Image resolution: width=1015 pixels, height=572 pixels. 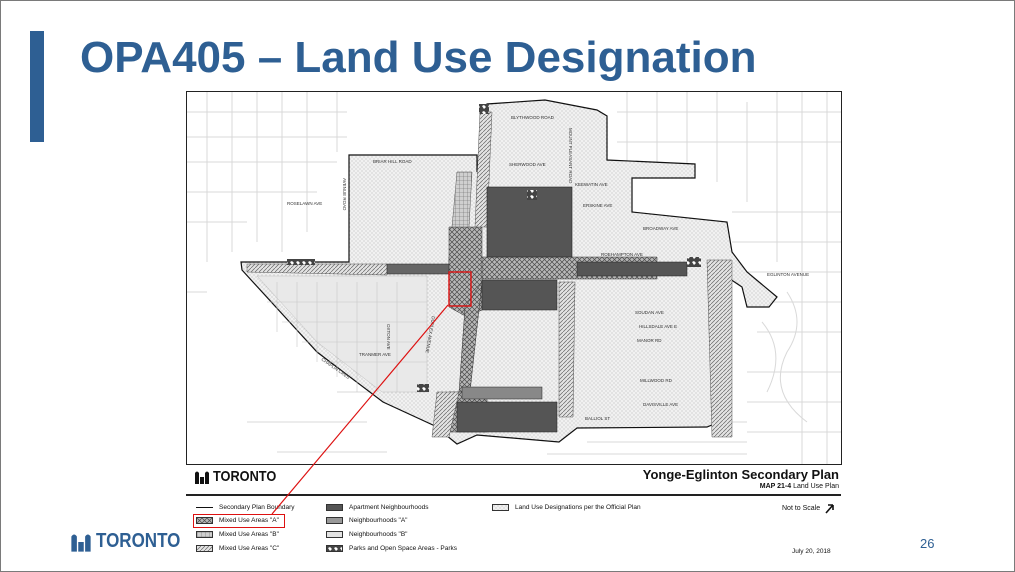 What do you see at coordinates (527, 164) in the screenshot?
I see `street-label: SHERWOOD AVE` at bounding box center [527, 164].